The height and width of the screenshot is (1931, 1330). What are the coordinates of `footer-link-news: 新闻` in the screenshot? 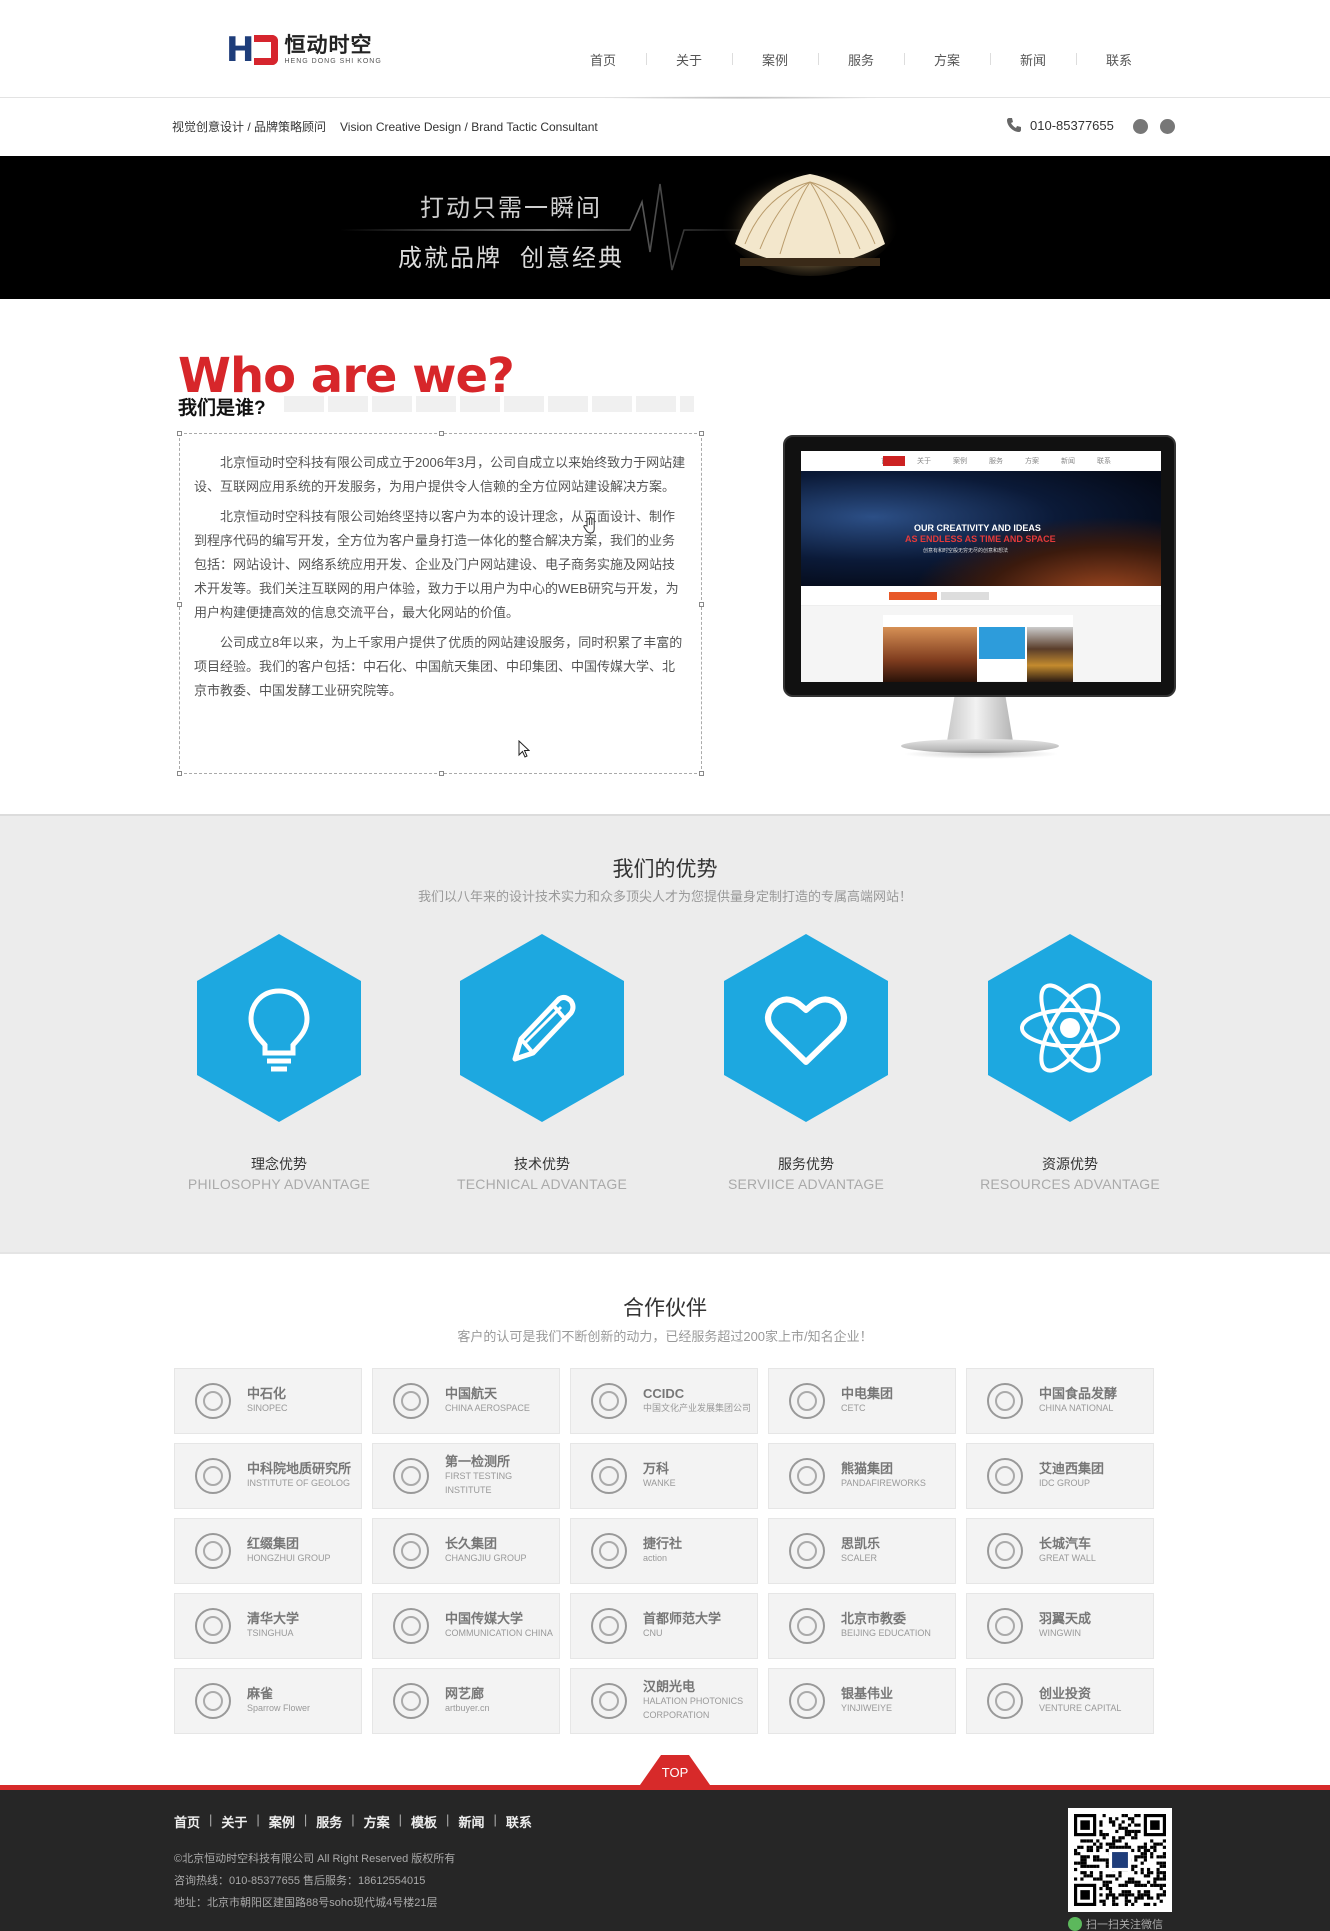 It's located at (471, 1821).